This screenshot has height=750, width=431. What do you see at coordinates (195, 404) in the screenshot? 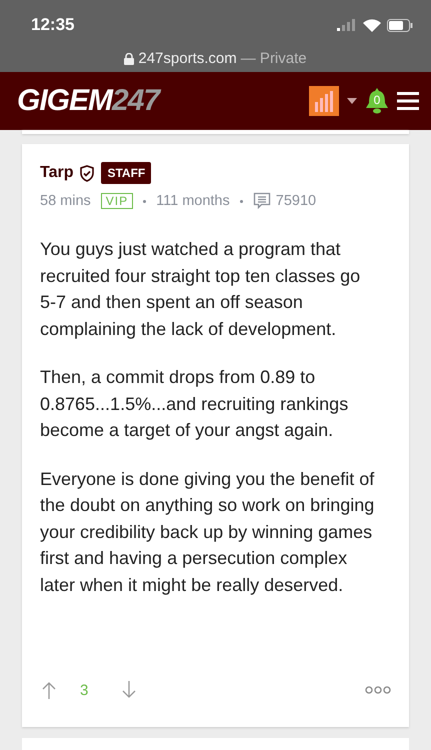
I see `post-paragraph: Then, a commit drops from 0.89 to 0.8765...1.5%...and recruiting rankings become a target of your angst again.` at bounding box center [195, 404].